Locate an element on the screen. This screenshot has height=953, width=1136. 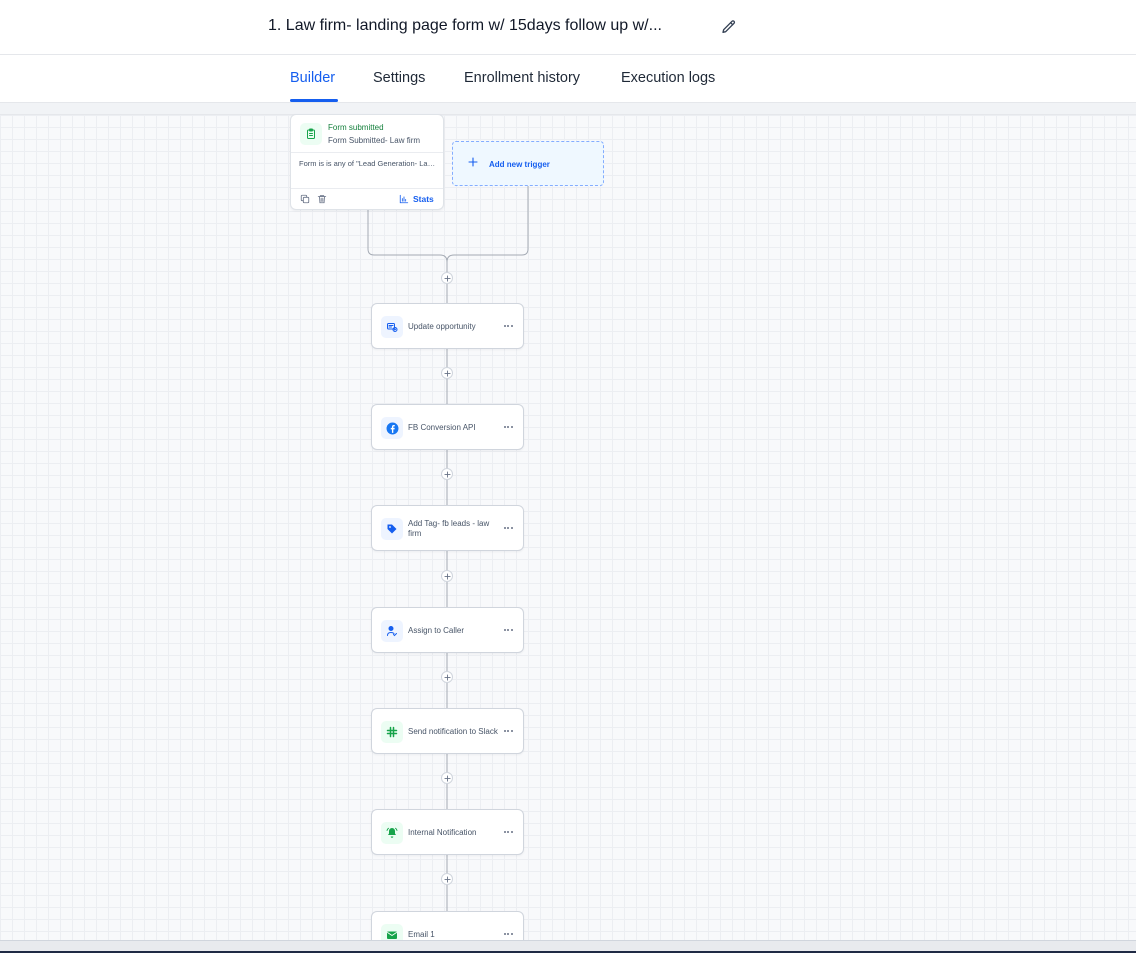
workflow-connectors is located at coordinates (448, 563).